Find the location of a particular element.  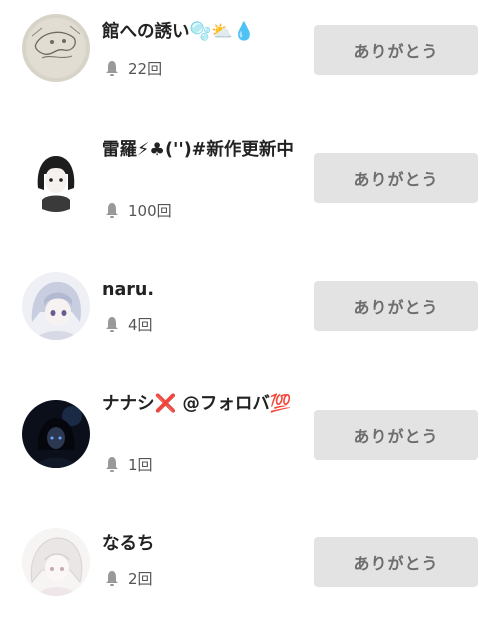

thank-count: 22回 is located at coordinates (133, 68).